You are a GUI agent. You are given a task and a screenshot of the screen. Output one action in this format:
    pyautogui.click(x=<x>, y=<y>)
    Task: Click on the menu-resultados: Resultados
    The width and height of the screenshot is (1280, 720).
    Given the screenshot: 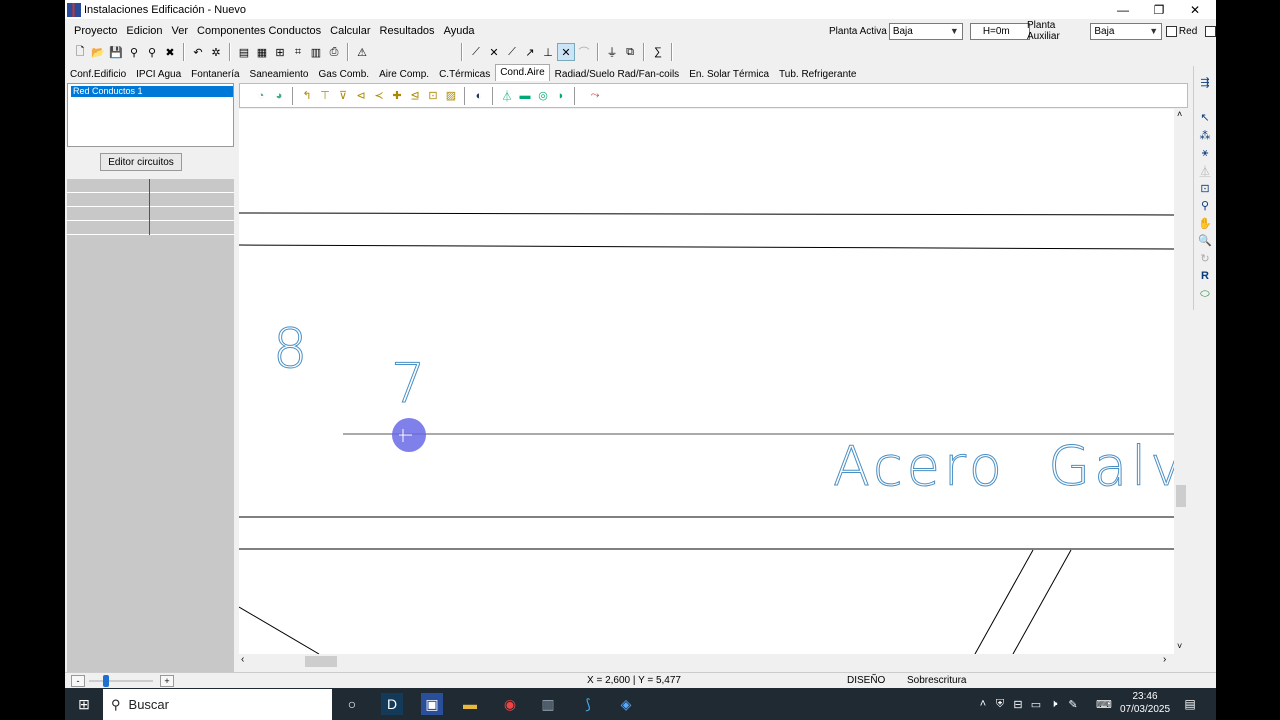 What is the action you would take?
    pyautogui.click(x=407, y=31)
    